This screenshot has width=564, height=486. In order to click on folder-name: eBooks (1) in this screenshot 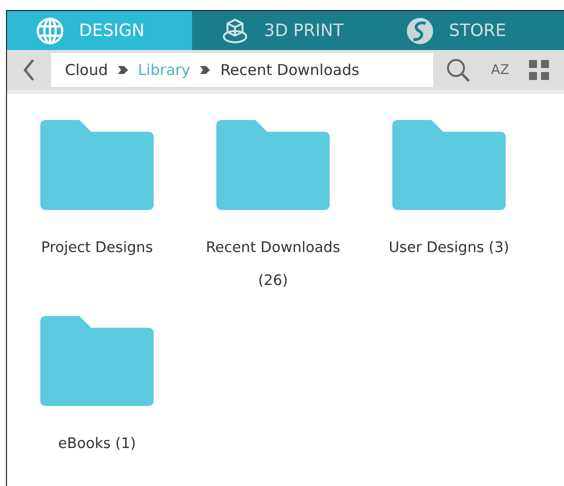, I will do `click(97, 444)`.